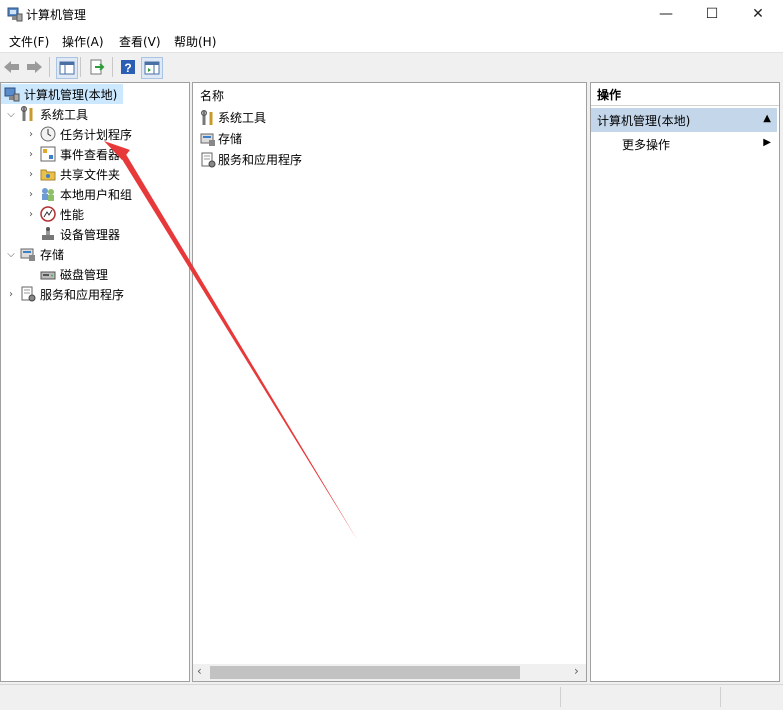  What do you see at coordinates (90, 174) in the screenshot?
I see `tree-item-label: 共享文件夹` at bounding box center [90, 174].